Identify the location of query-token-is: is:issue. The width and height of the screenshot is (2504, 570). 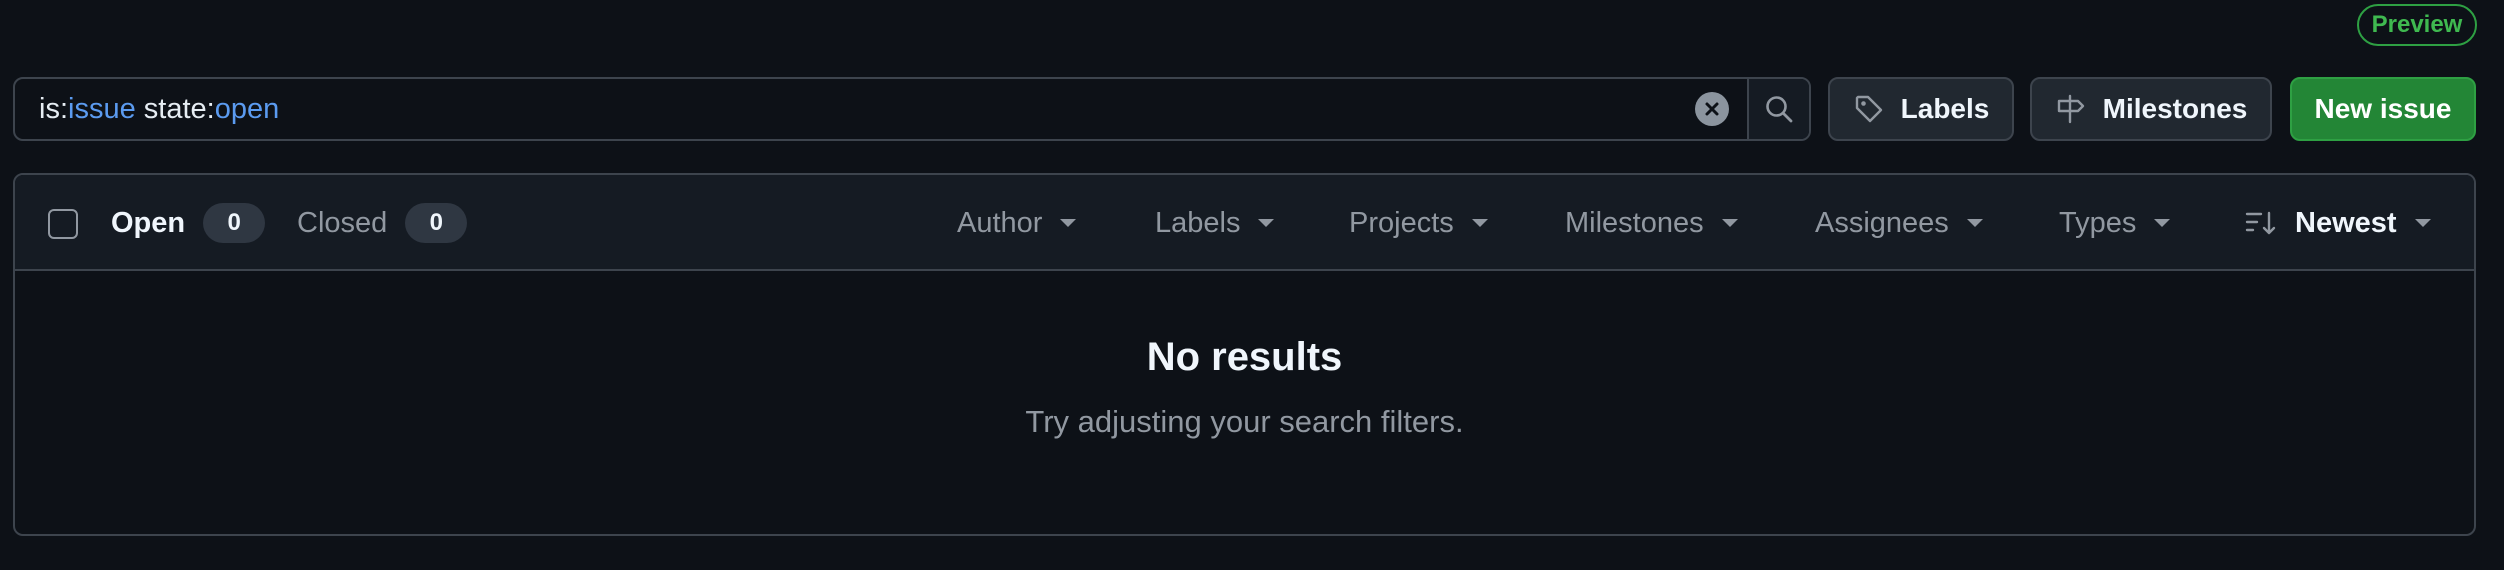
(87, 109).